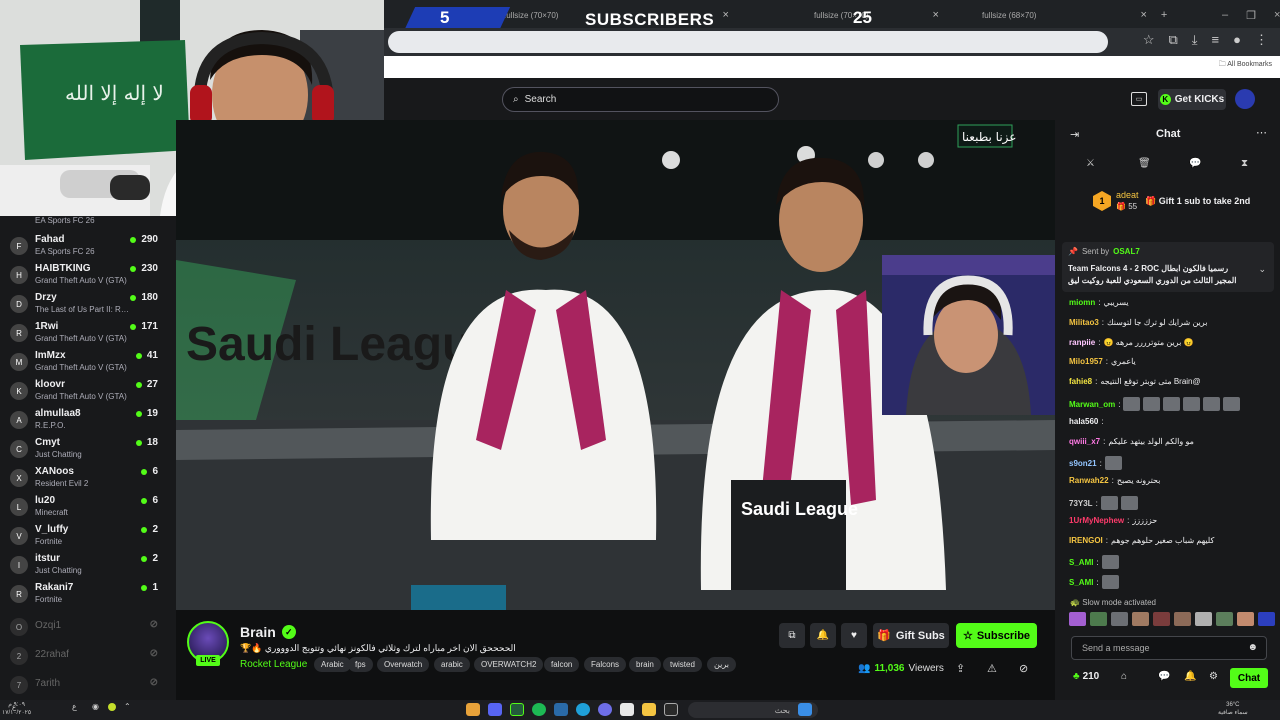  Describe the element at coordinates (88, 362) in the screenshot. I see `sidebar-channel: M ImMzx Grand Theft Auto V (GTA) 41` at that location.